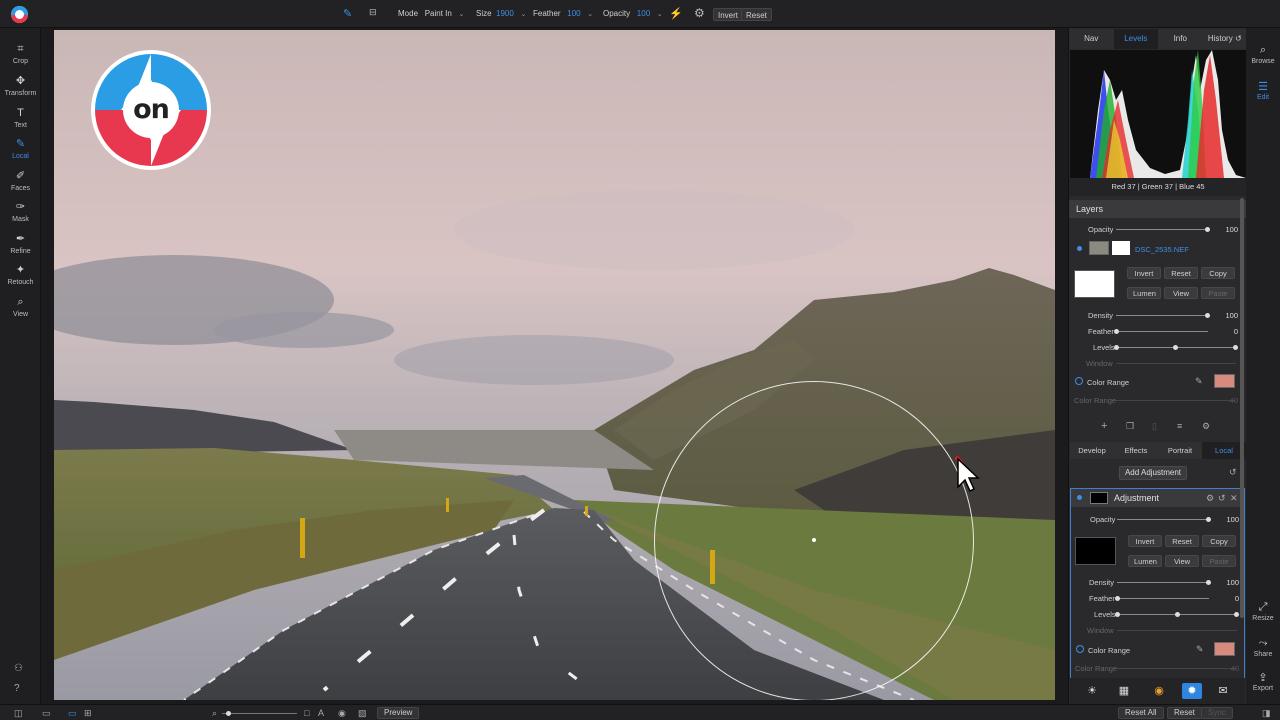 Image resolution: width=1280 pixels, height=720 pixels. I want to click on brush-tool-icon: ✎, so click(347, 13).